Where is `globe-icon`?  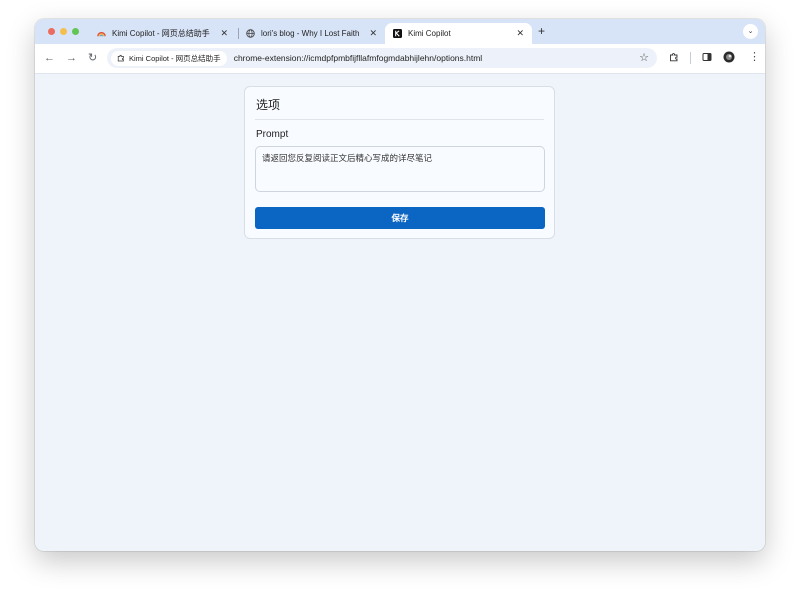
globe-icon is located at coordinates (250, 33).